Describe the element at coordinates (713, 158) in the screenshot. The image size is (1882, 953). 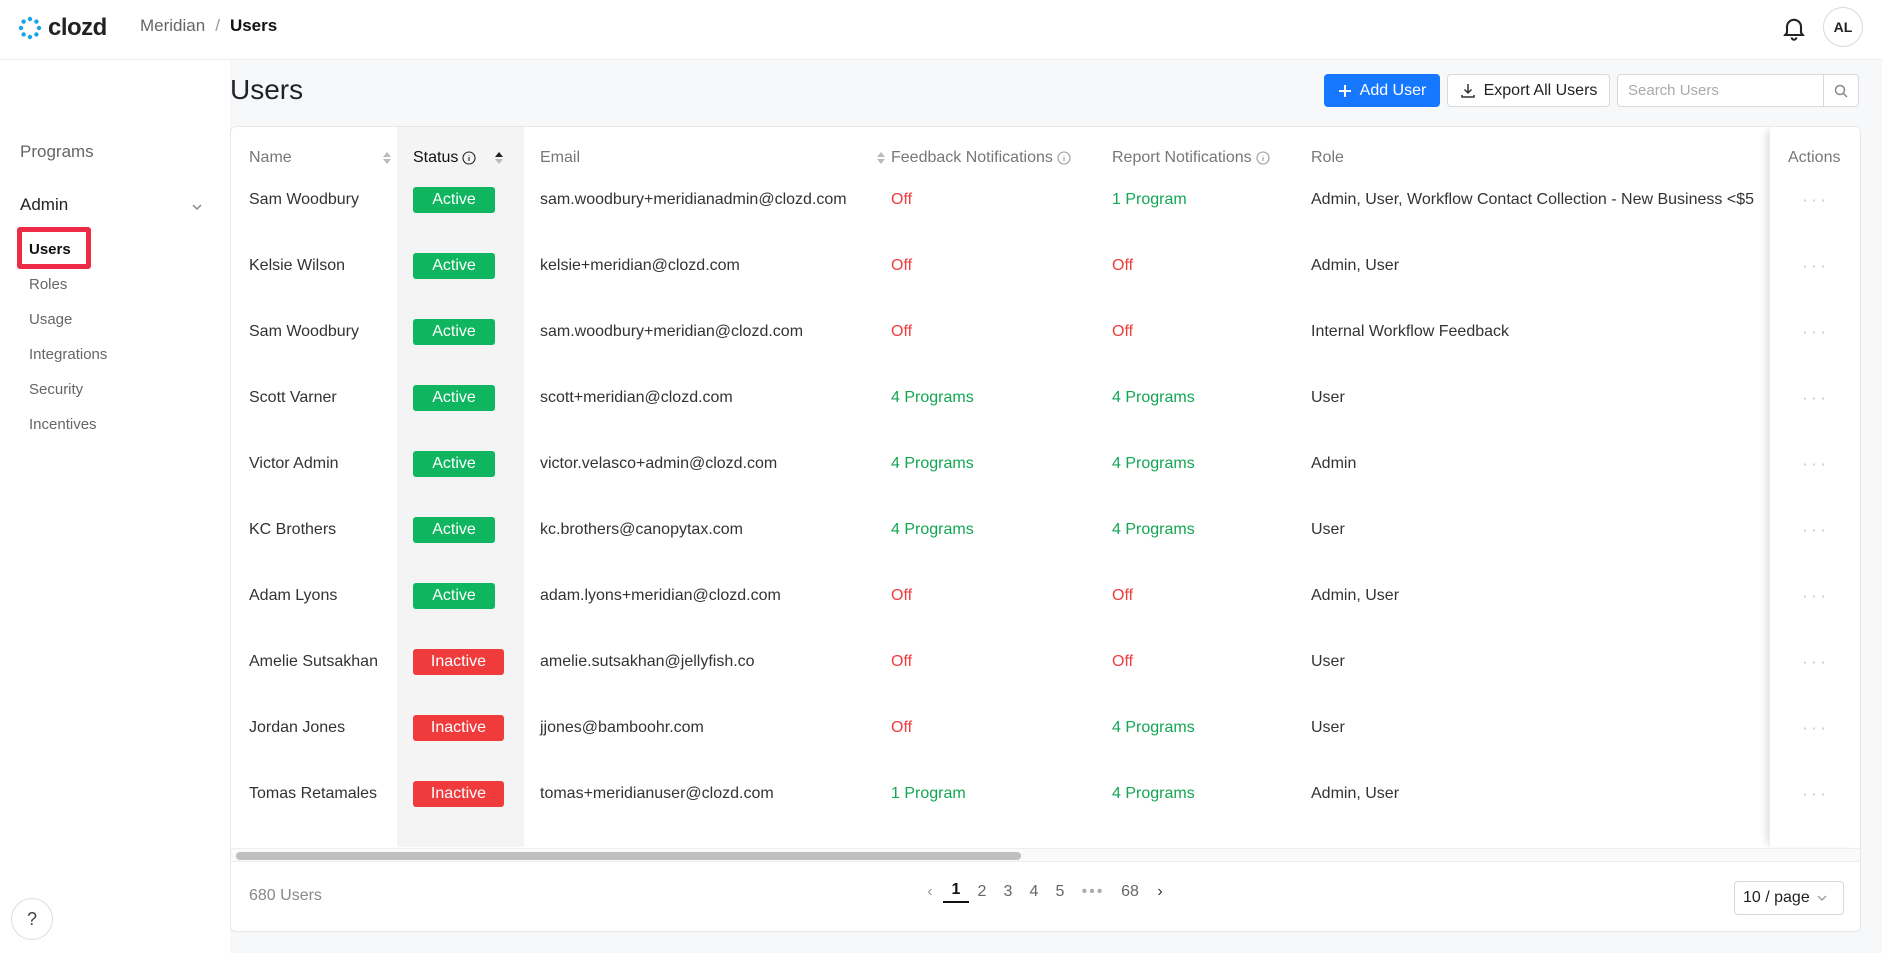
I see `column-header-email: Email` at that location.